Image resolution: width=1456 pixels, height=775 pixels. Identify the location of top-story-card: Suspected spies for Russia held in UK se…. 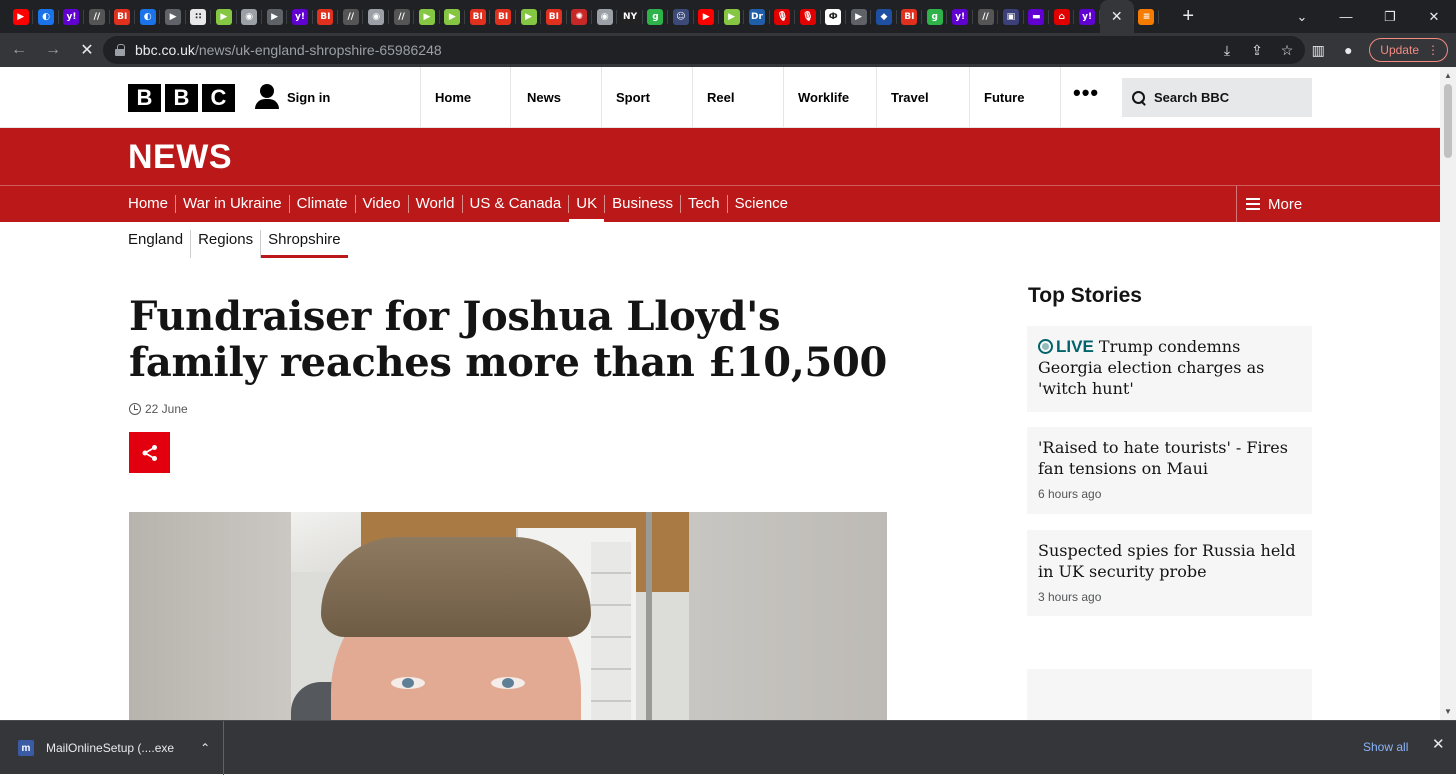
(1169, 573).